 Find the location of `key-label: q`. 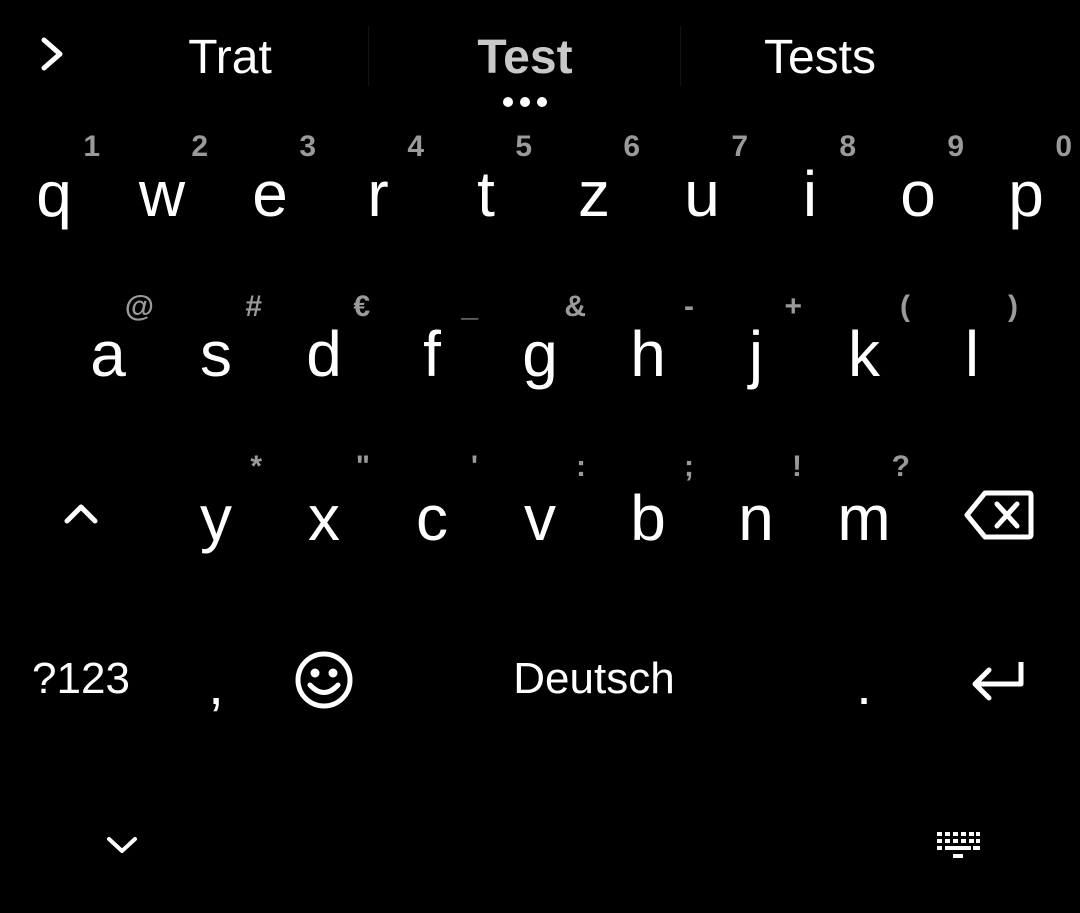

key-label: q is located at coordinates (54, 194).